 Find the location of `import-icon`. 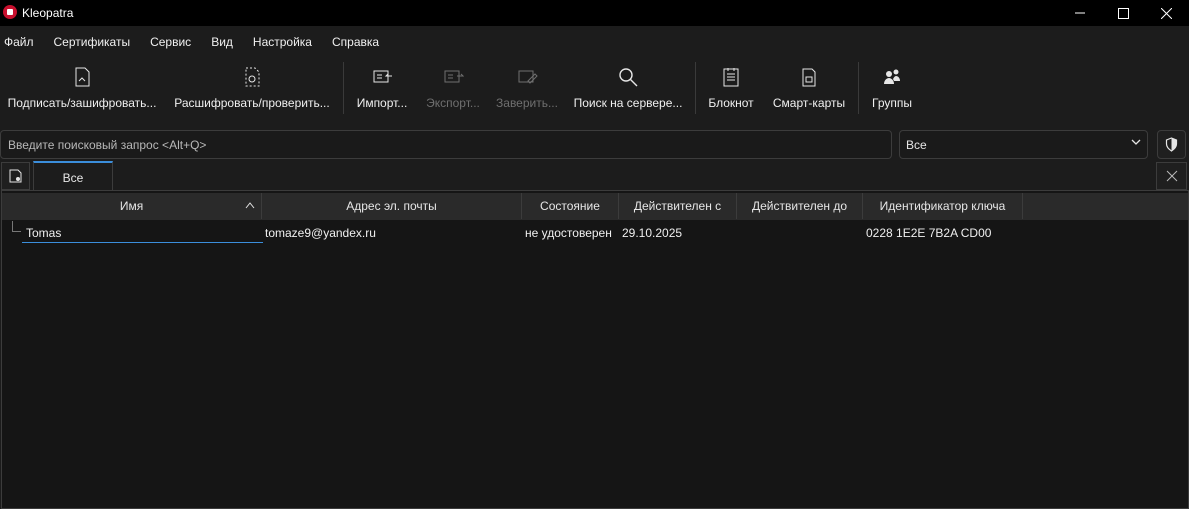

import-icon is located at coordinates (382, 76).